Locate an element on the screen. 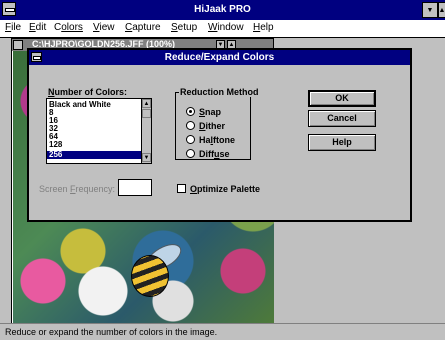 The width and height of the screenshot is (445, 340). menu-file: File is located at coordinates (13, 27).